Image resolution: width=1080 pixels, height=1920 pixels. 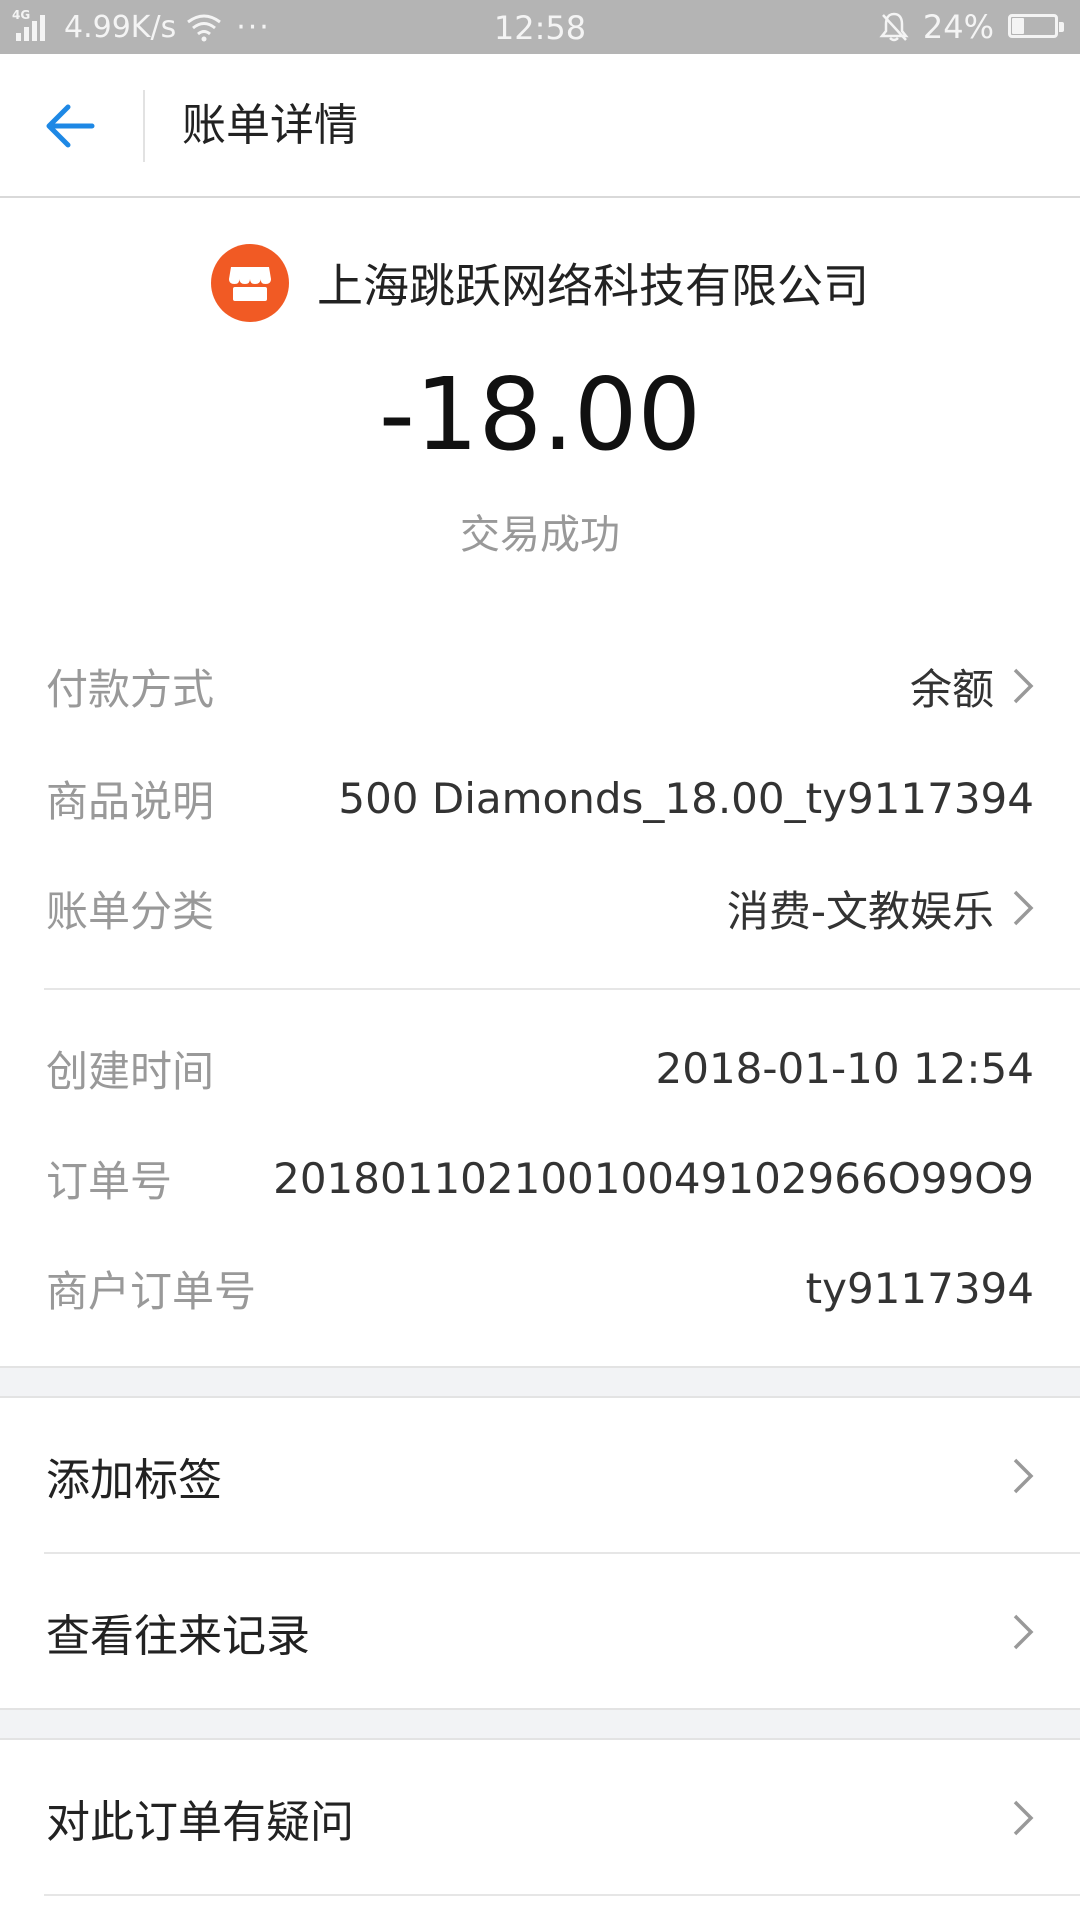 What do you see at coordinates (593, 286) in the screenshot?
I see `merchant-name: 上海跳跃网络科技有限公司` at bounding box center [593, 286].